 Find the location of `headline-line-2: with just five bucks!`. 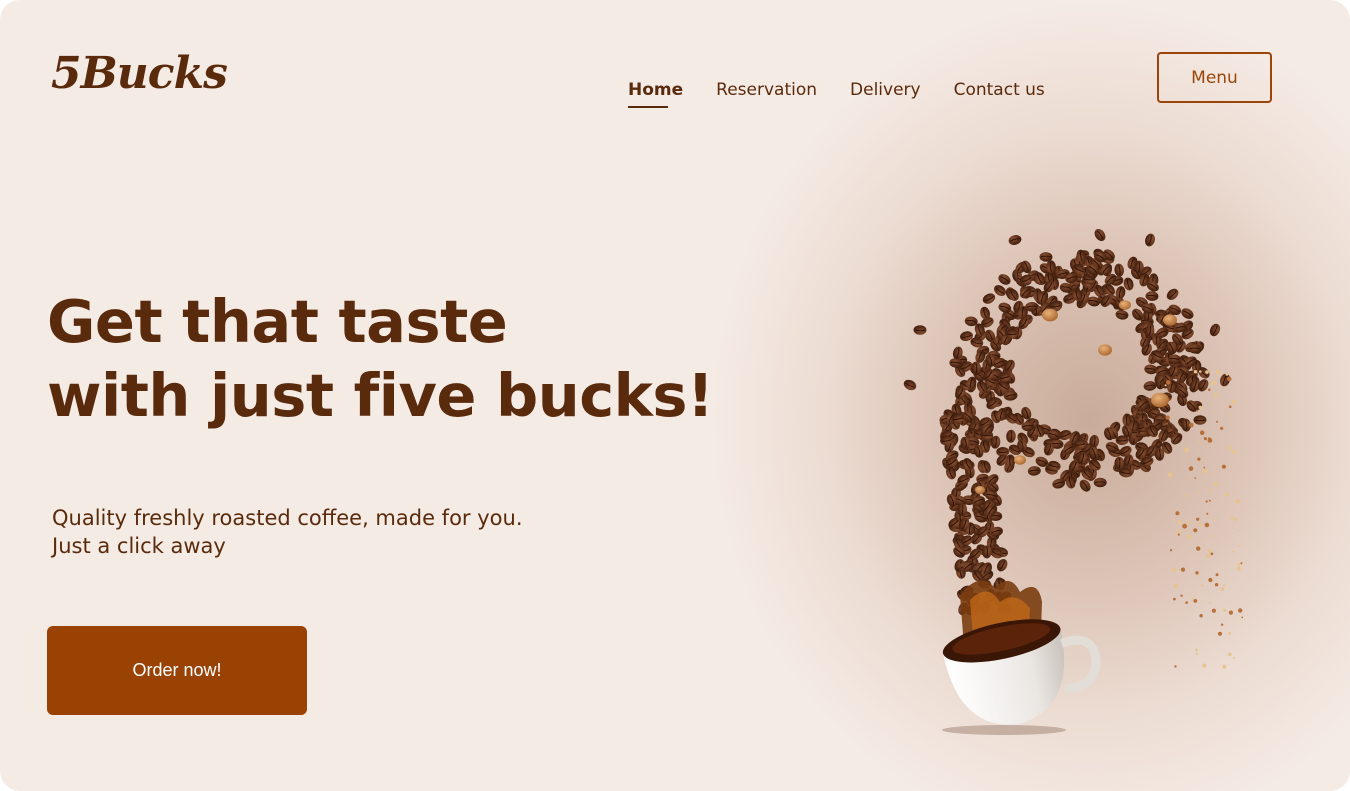

headline-line-2: with just five bucks! is located at coordinates (380, 395).